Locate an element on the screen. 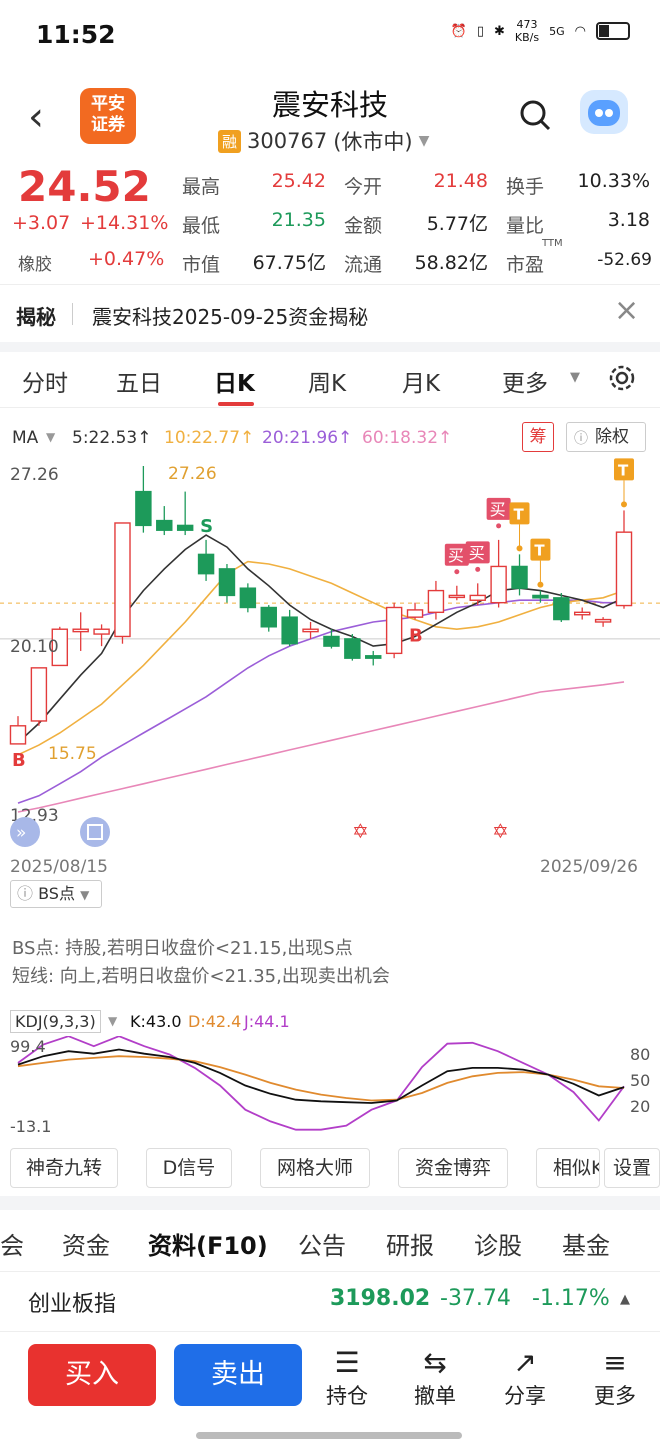 Image resolution: width=660 pixels, height=1452 pixels. status-icons: ⏰ ▯ ✱ 473 KB/s 5G ◠ is located at coordinates (540, 31).